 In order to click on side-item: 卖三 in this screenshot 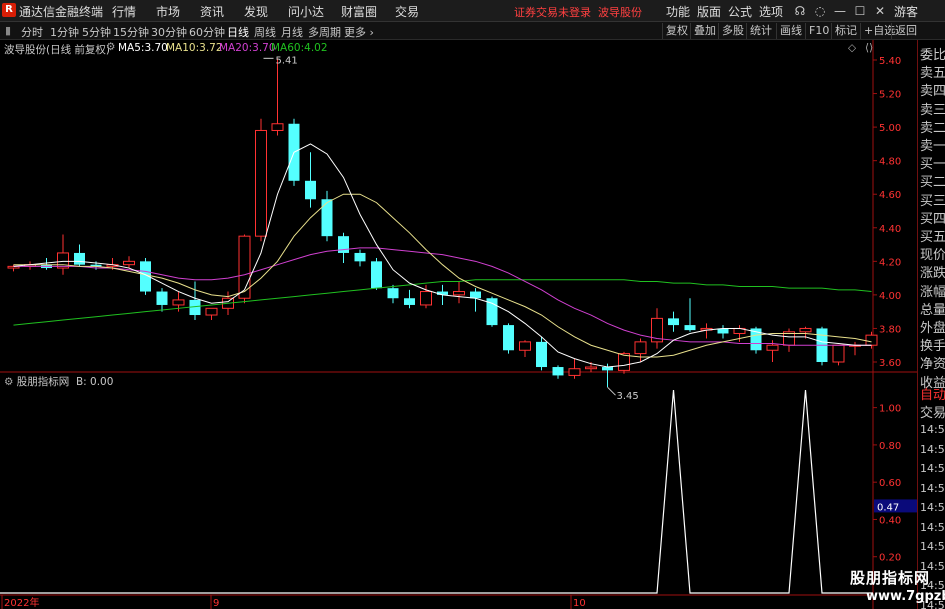, I will do `click(932, 110)`.